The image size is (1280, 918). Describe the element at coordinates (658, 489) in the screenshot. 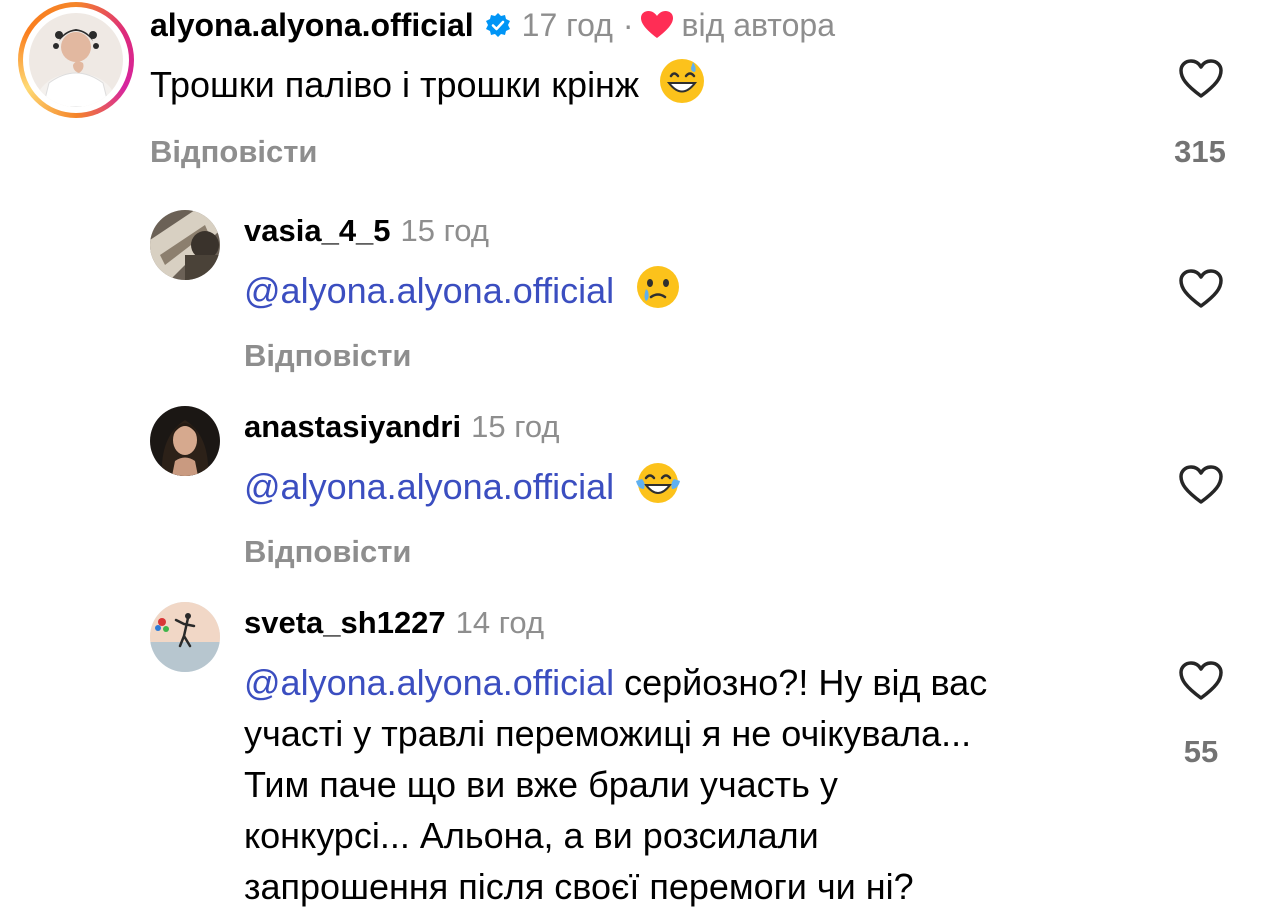

I see `face-with-tears-of-joy-icon` at that location.